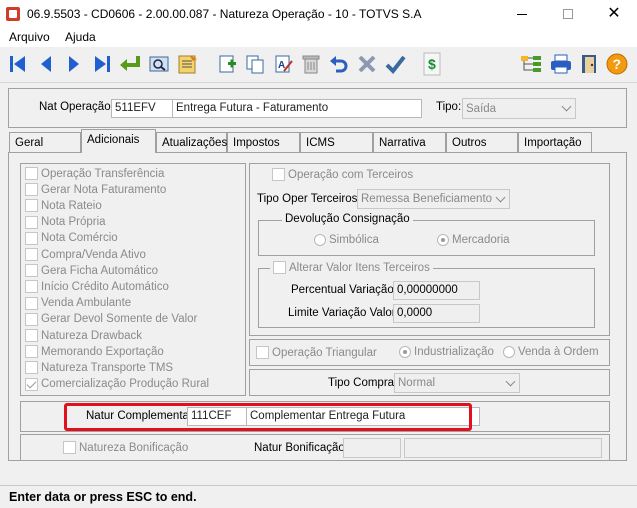  Describe the element at coordinates (94, 173) in the screenshot. I see `flag-check-item: Operação Transferência` at that location.